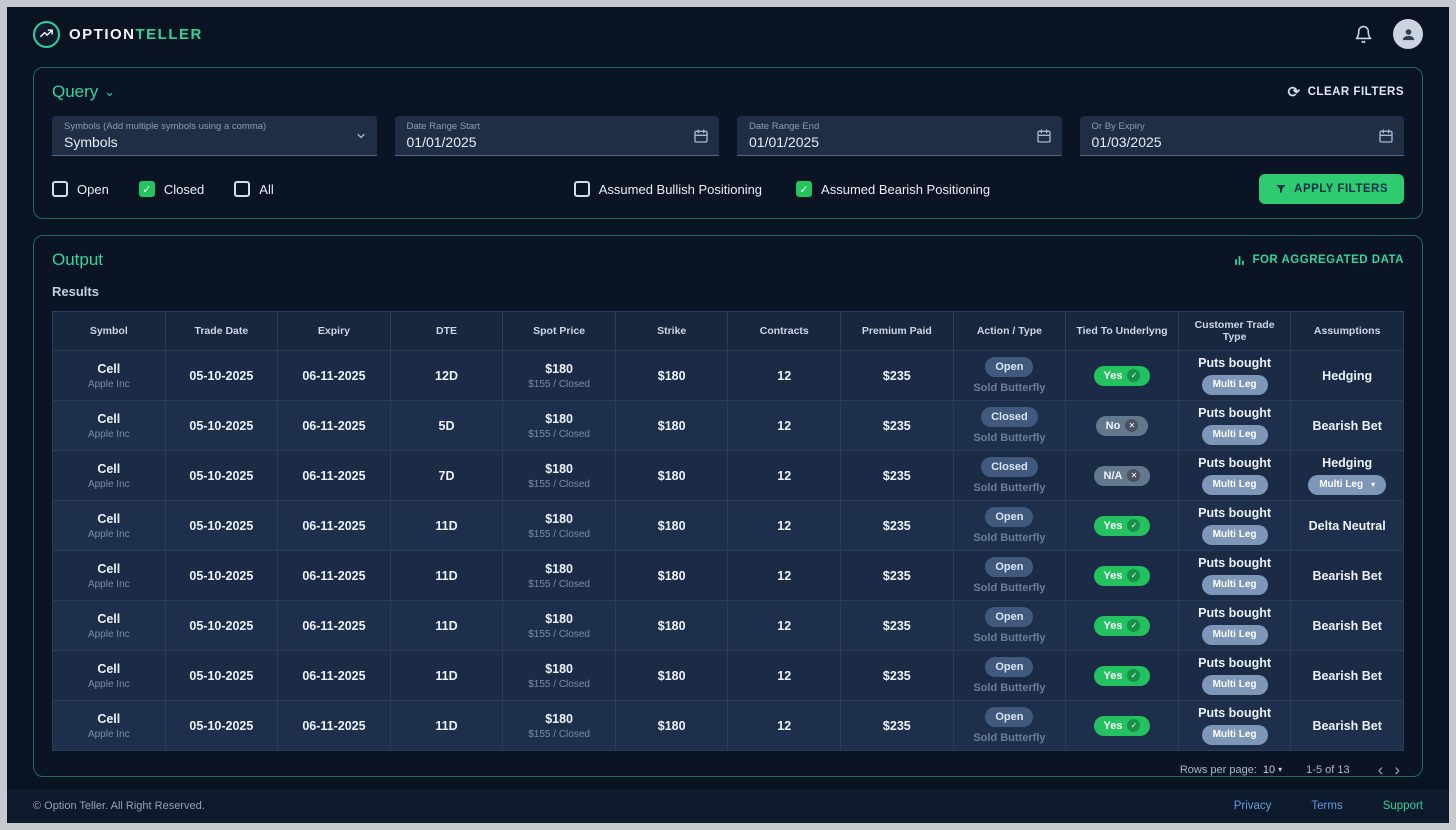 Image resolution: width=1456 pixels, height=830 pixels. What do you see at coordinates (581, 189) in the screenshot?
I see `checkbox-icon` at bounding box center [581, 189].